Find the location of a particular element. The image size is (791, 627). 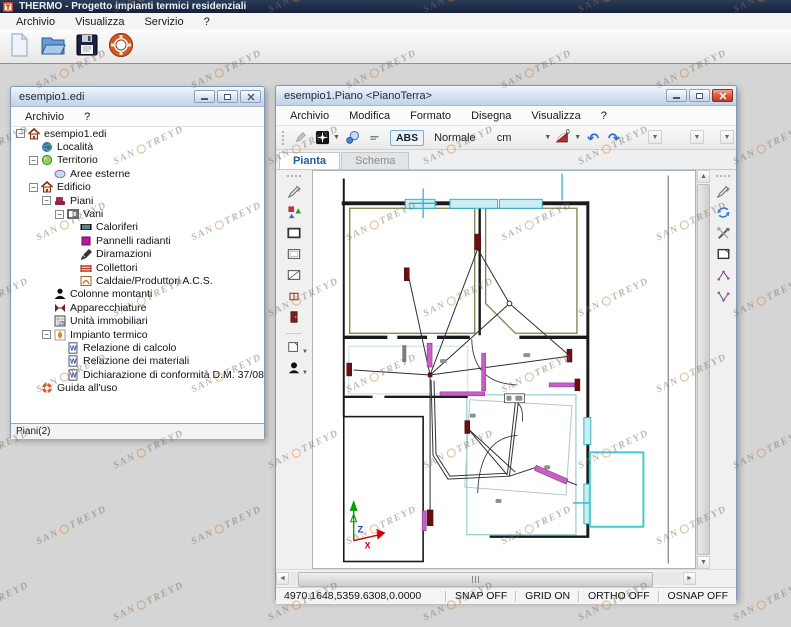

draw-elements-button is located at coordinates (294, 213).